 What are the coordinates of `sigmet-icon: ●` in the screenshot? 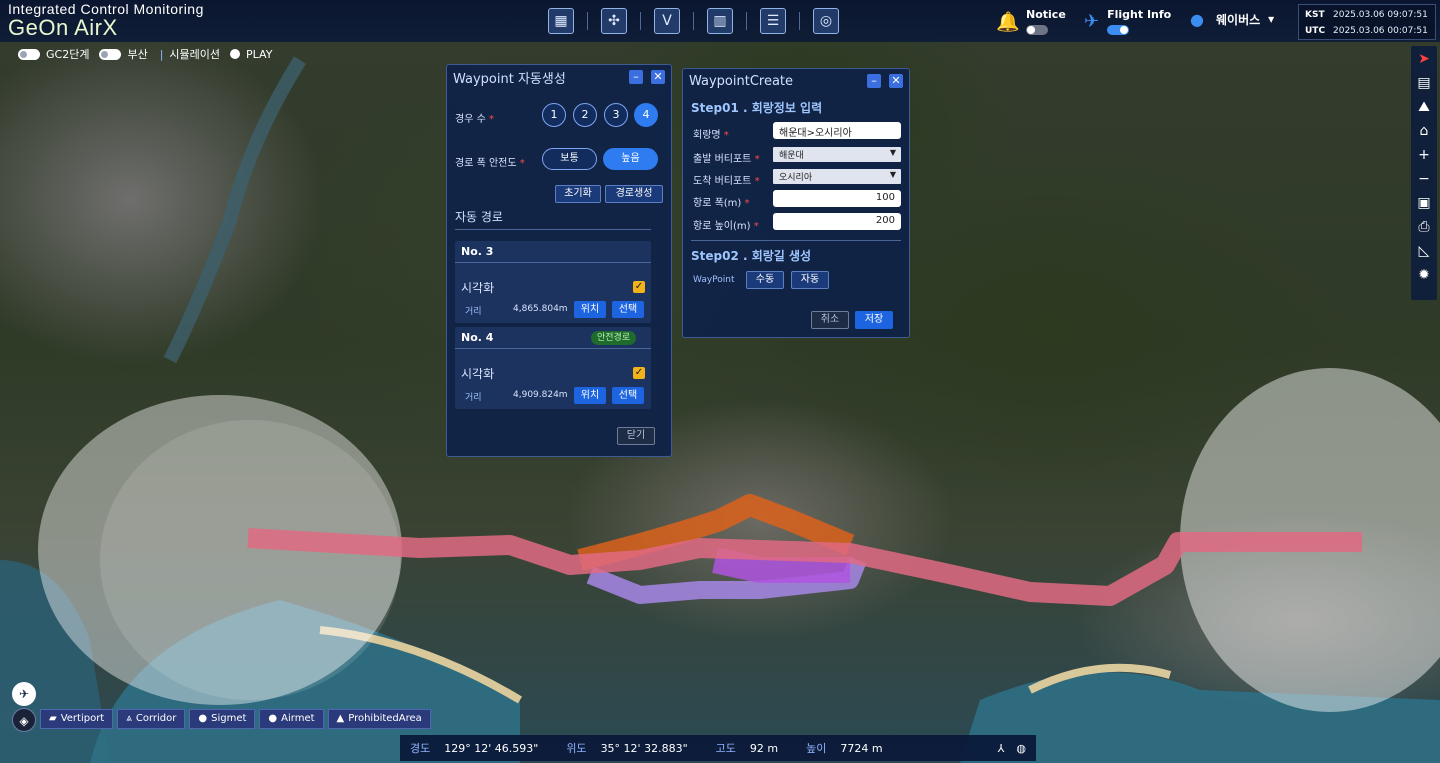 It's located at (203, 718).